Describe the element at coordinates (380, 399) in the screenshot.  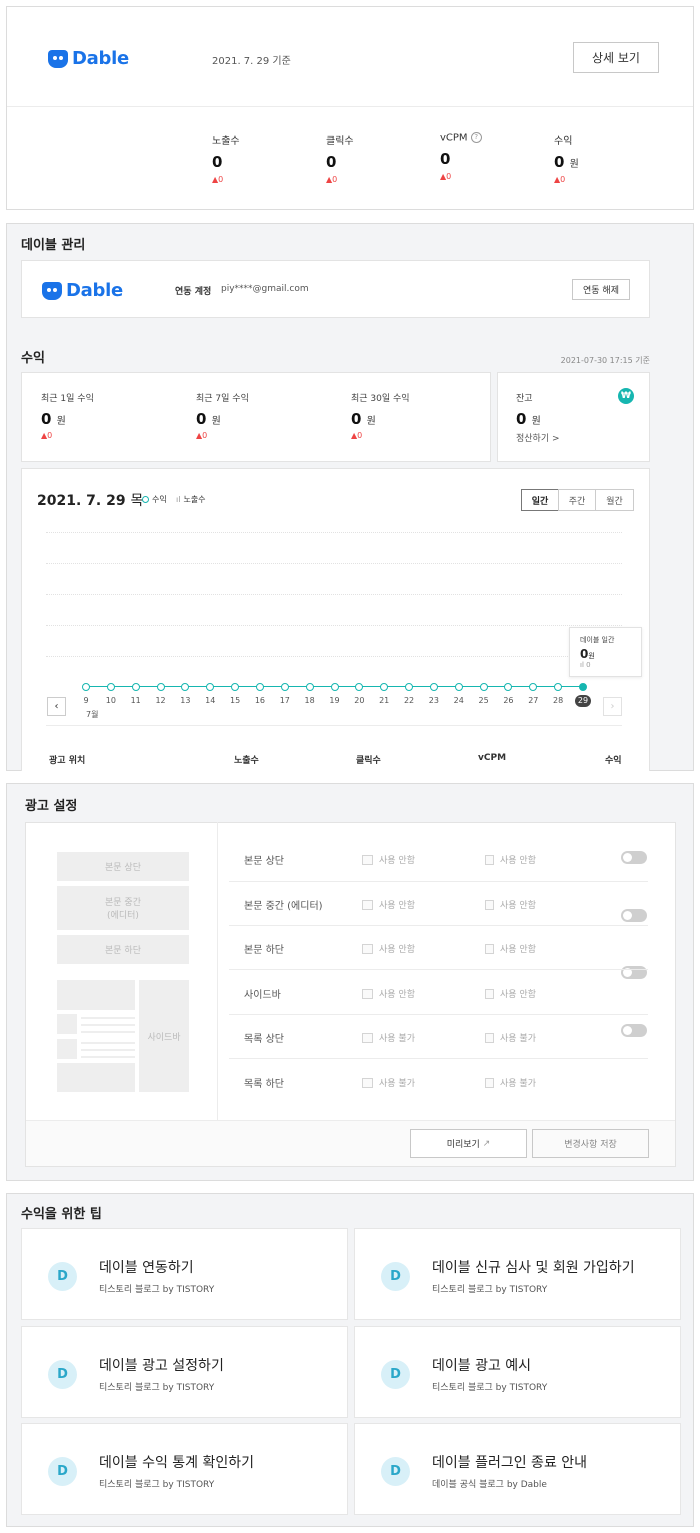
I see `revenue-label: 최근 30일 수익` at that location.